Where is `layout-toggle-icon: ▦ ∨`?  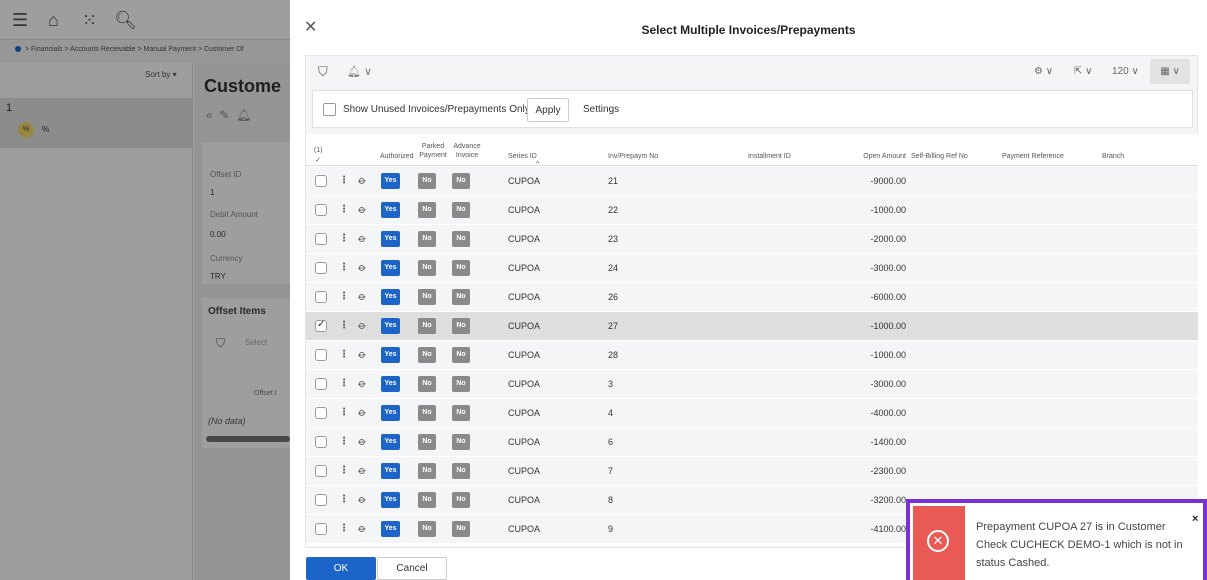 layout-toggle-icon: ▦ ∨ is located at coordinates (1170, 71).